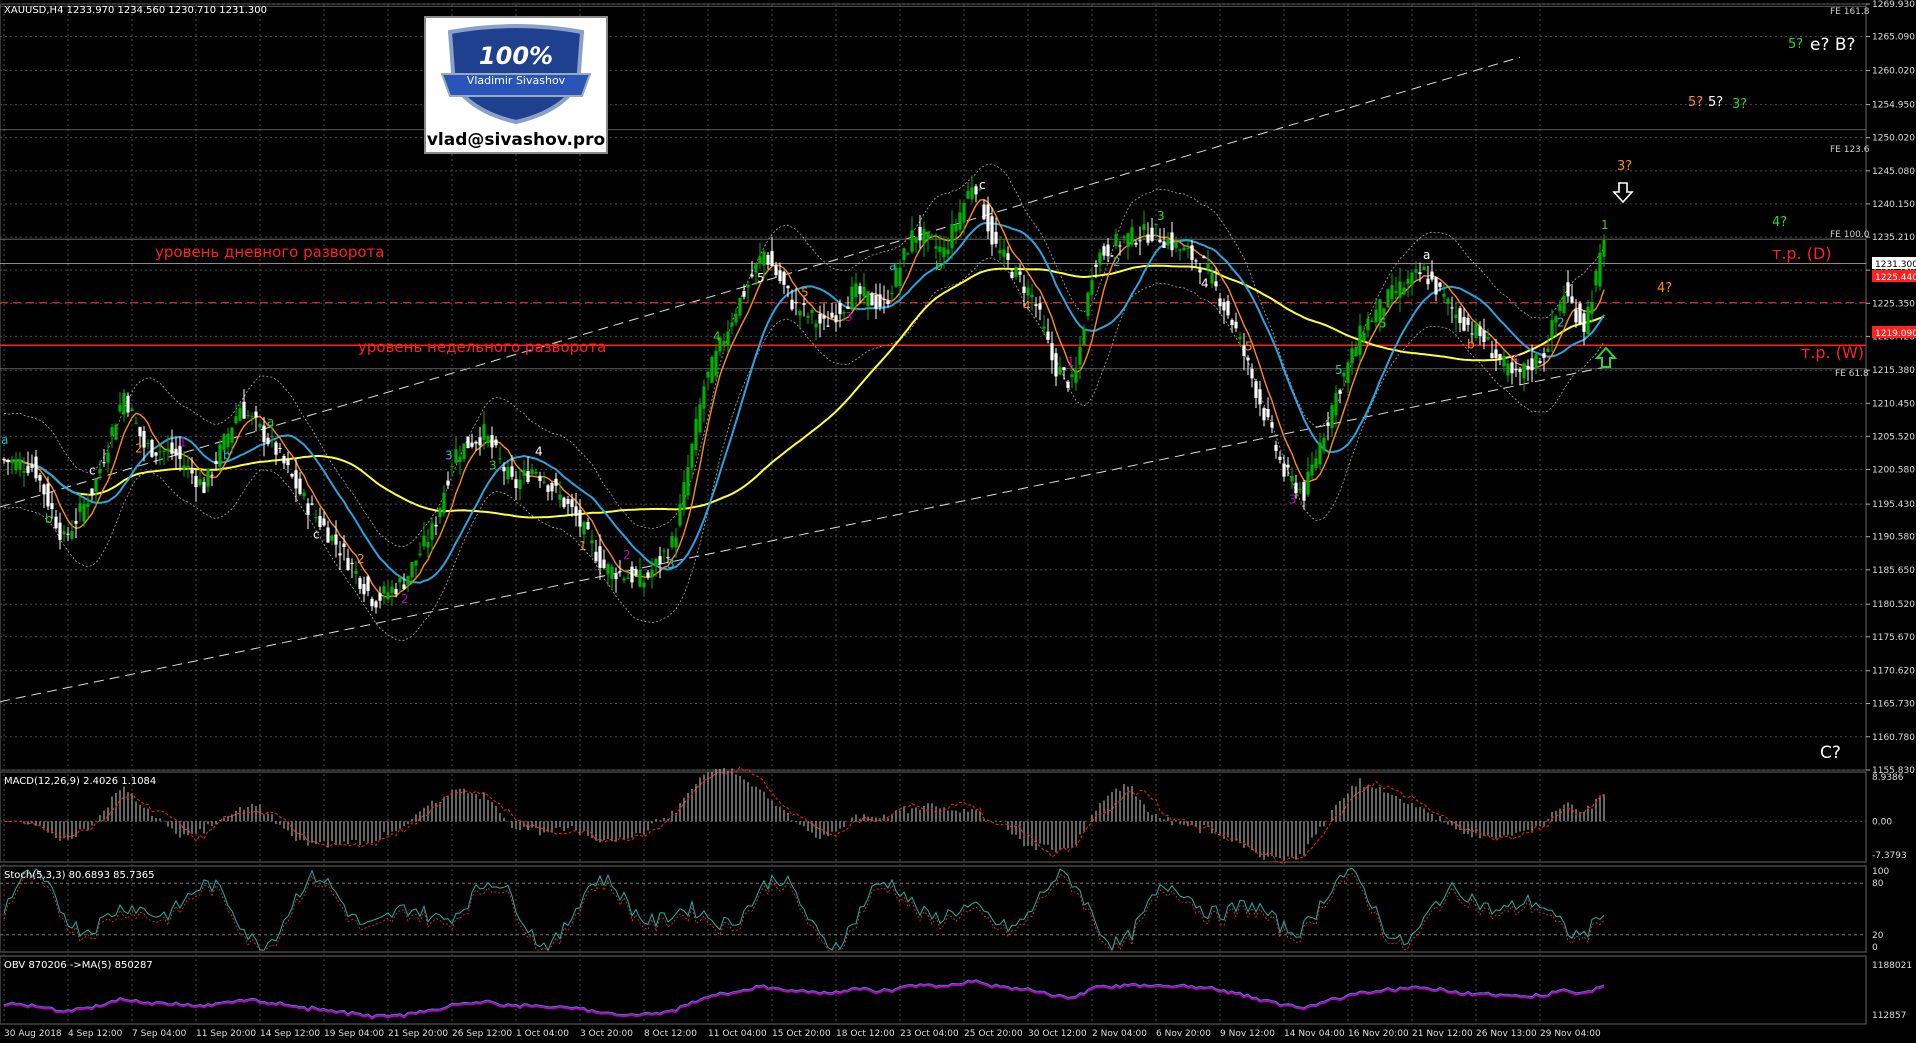 This screenshot has width=1916, height=1043. What do you see at coordinates (1314, 1034) in the screenshot?
I see `time-tick-label: 14 Nov 04:00` at bounding box center [1314, 1034].